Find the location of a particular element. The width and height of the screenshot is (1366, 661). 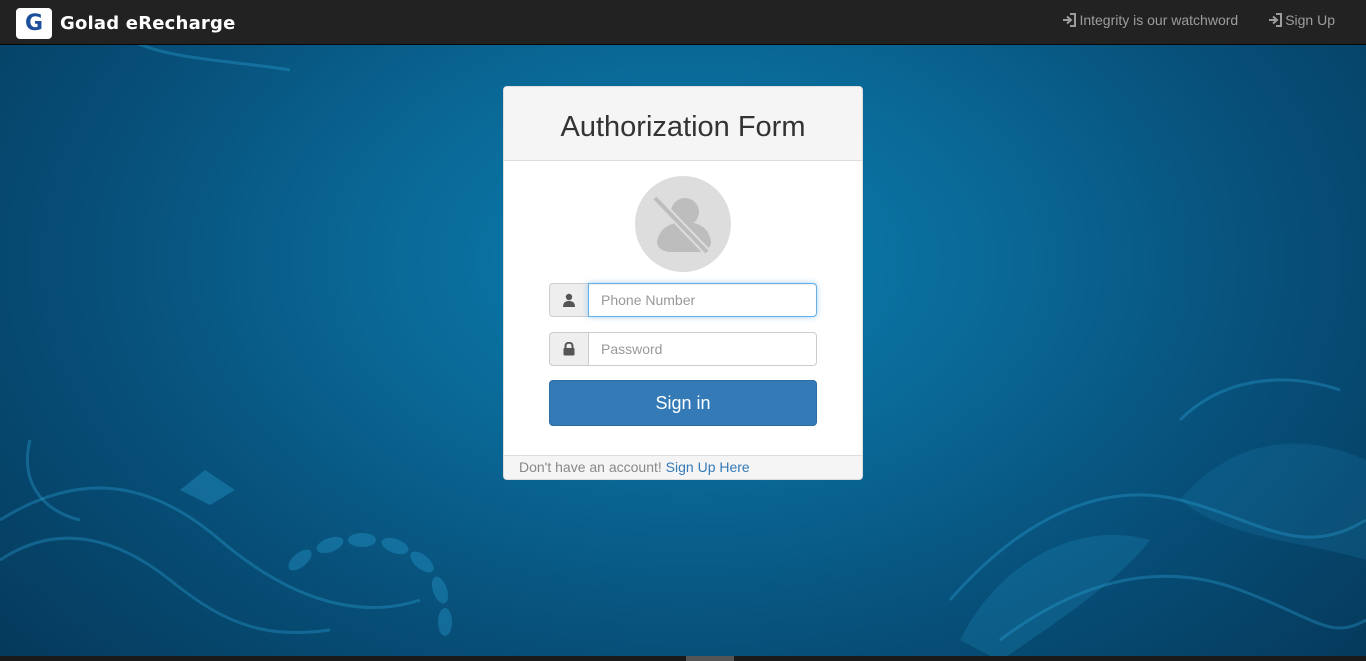

nav-link-sign-up: Sign Up is located at coordinates (1301, 20).